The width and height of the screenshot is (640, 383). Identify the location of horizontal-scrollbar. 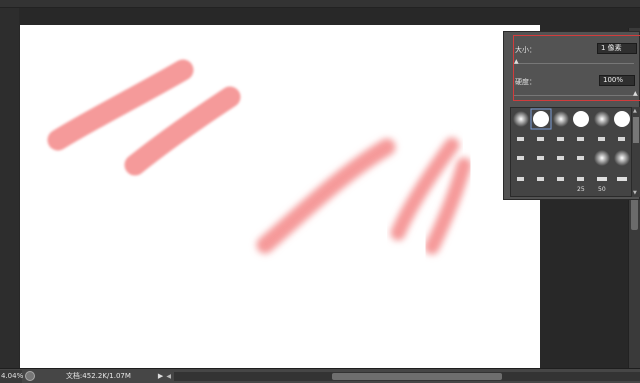
(406, 376).